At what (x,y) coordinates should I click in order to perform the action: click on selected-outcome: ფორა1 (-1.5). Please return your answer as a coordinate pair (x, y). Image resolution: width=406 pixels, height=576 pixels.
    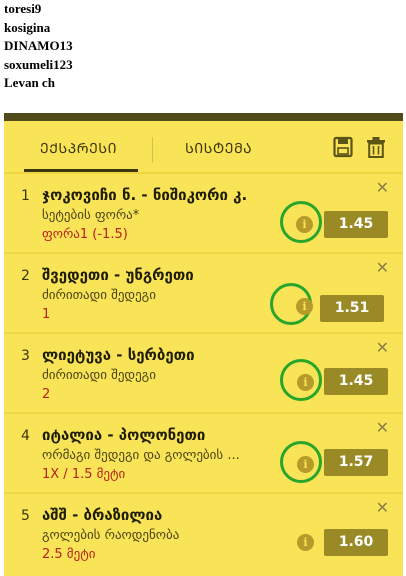
    Looking at the image, I should click on (85, 234).